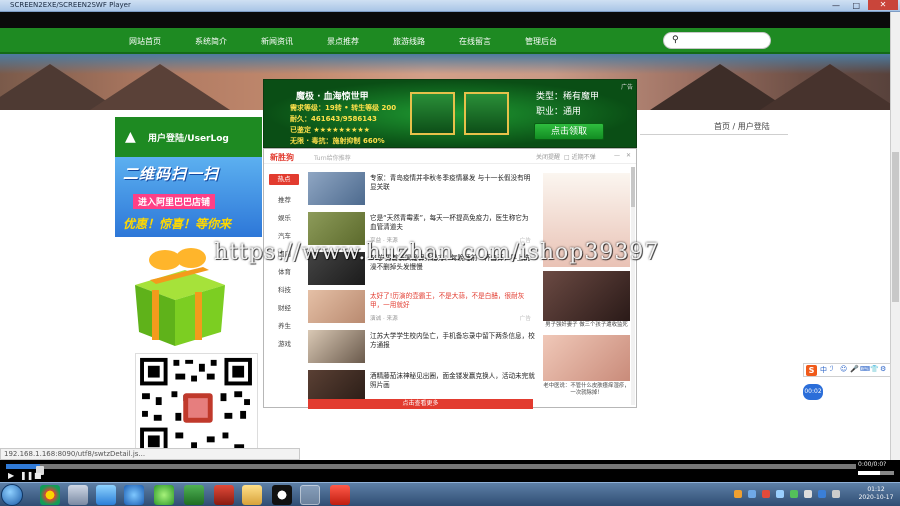 Image resolution: width=900 pixels, height=506 pixels. I want to click on category-tab: 游戏, so click(284, 343).